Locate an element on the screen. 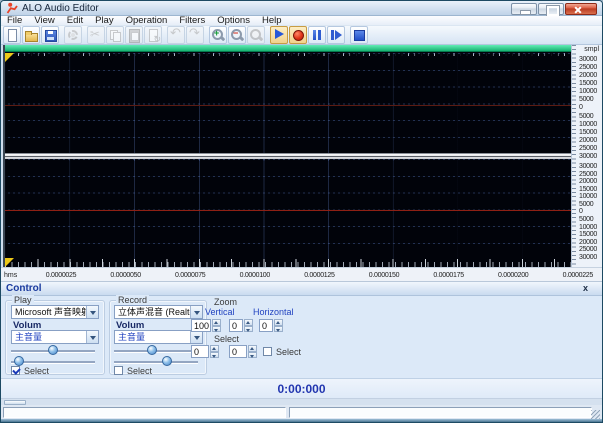  zoom-horizontal-value-1: 0 is located at coordinates (236, 325).